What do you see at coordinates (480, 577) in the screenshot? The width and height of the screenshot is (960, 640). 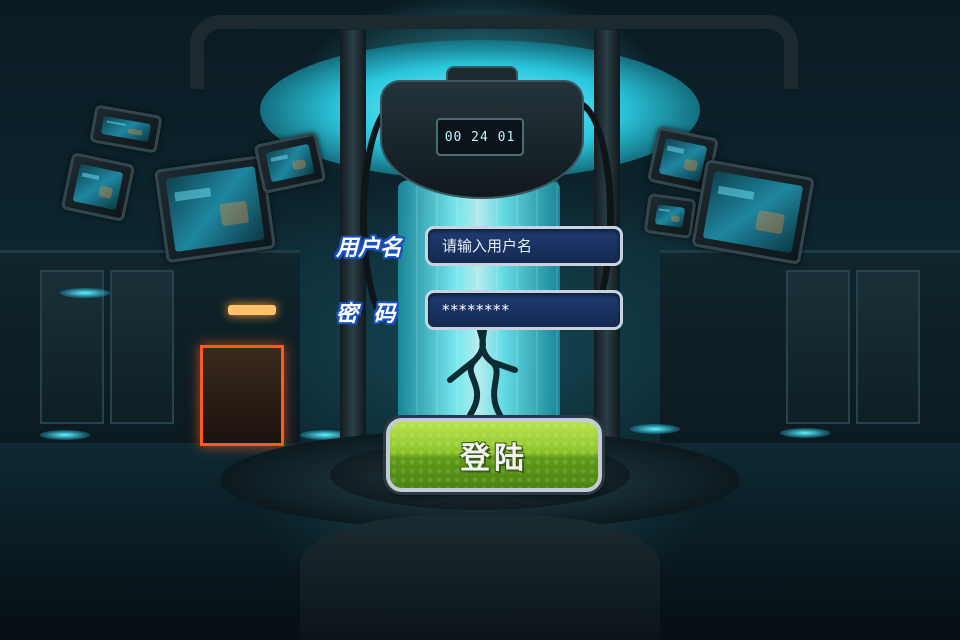 I see `tank-pedestal` at bounding box center [480, 577].